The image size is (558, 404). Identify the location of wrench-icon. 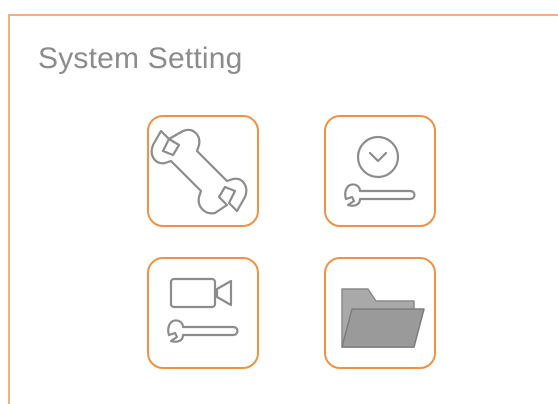
(199, 171).